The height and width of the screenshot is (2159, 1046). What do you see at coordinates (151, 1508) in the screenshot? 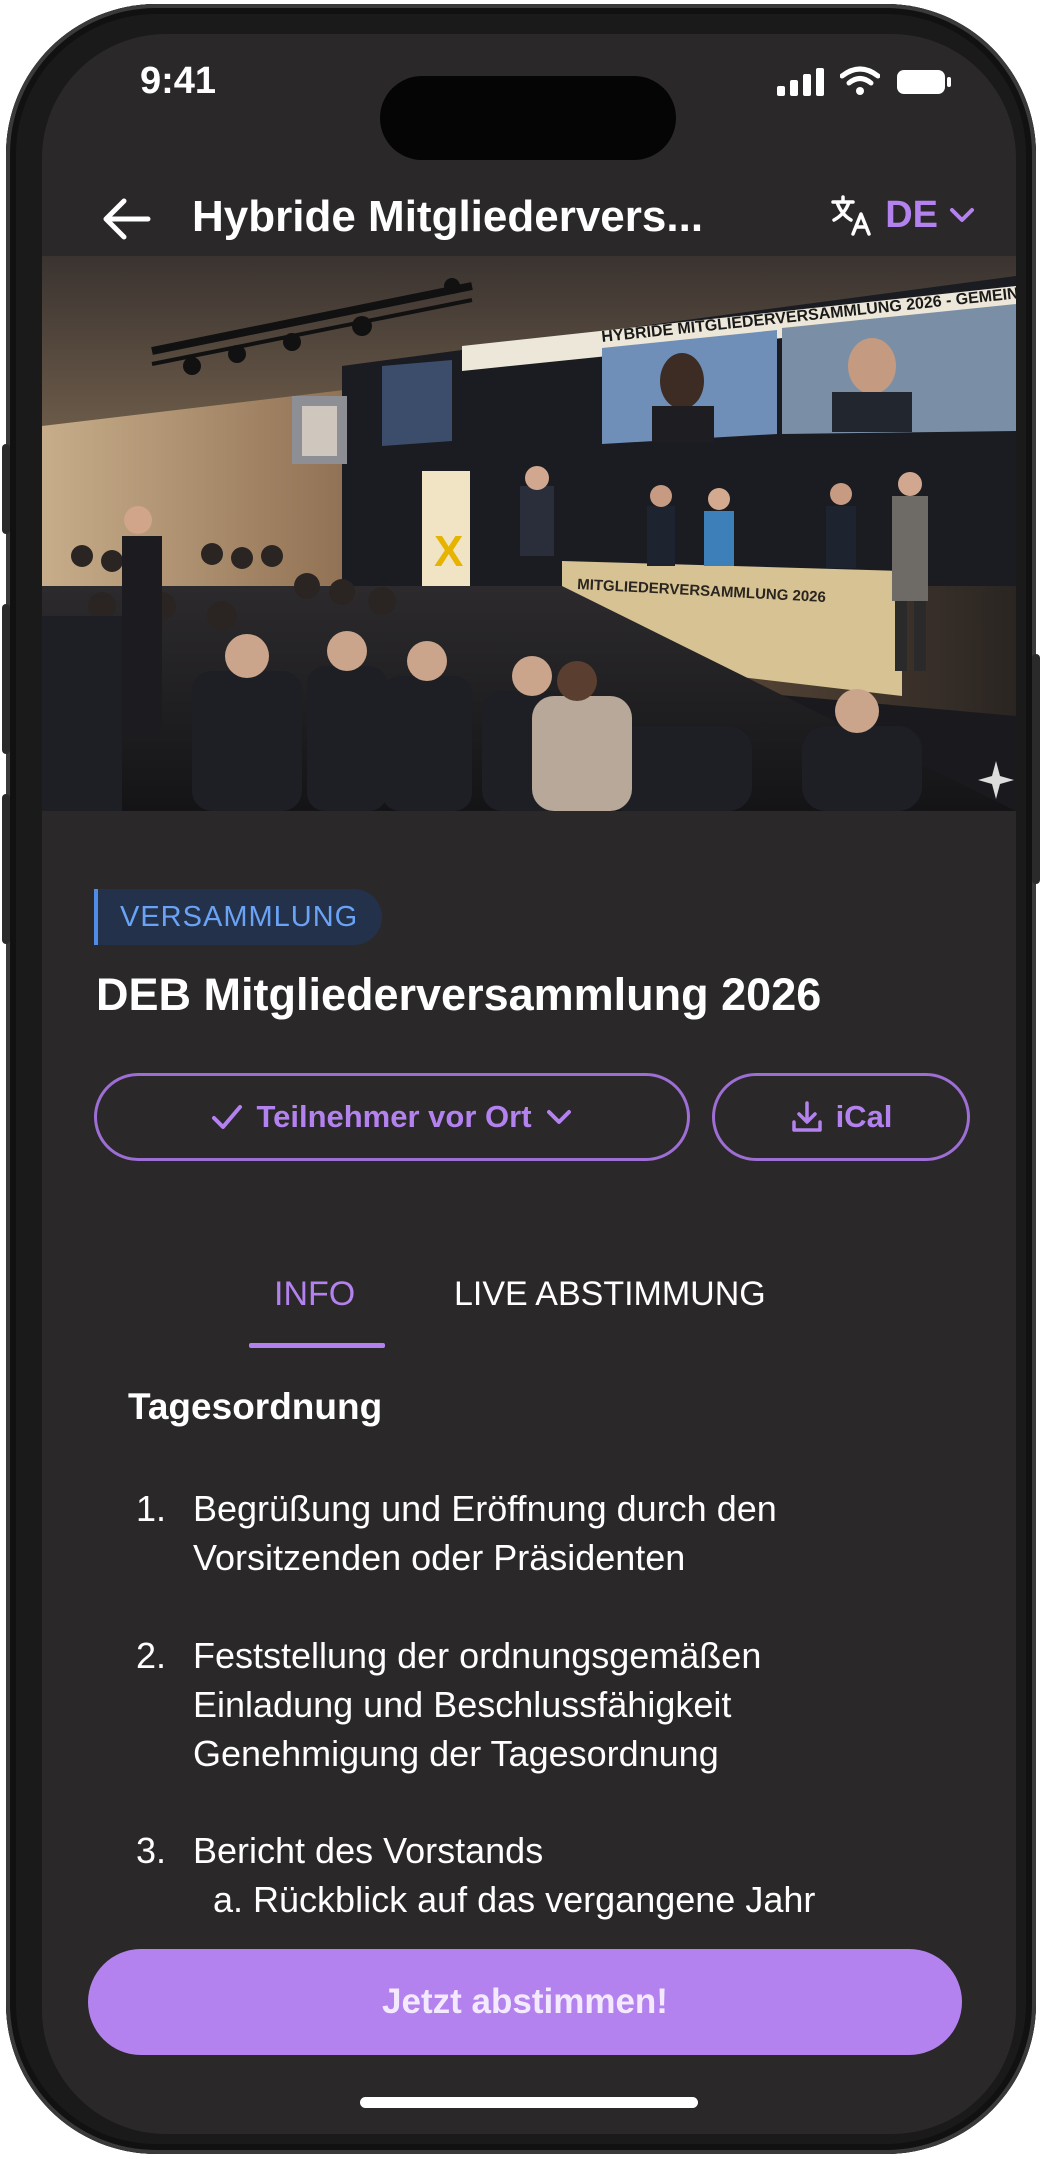
I see `agenda-item-number: 1.` at bounding box center [151, 1508].